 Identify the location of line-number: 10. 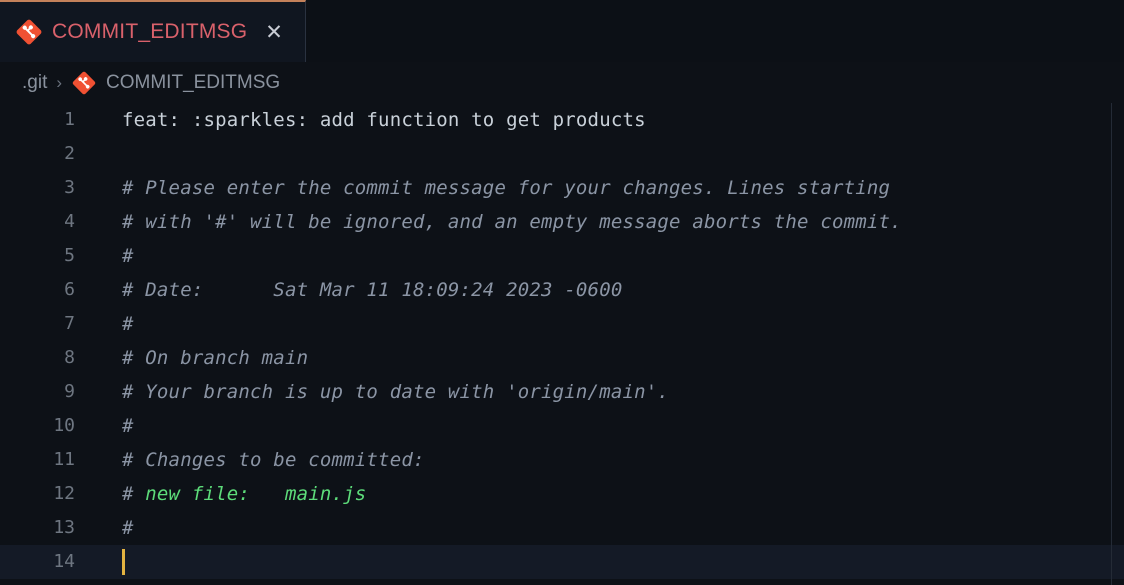
(64, 425).